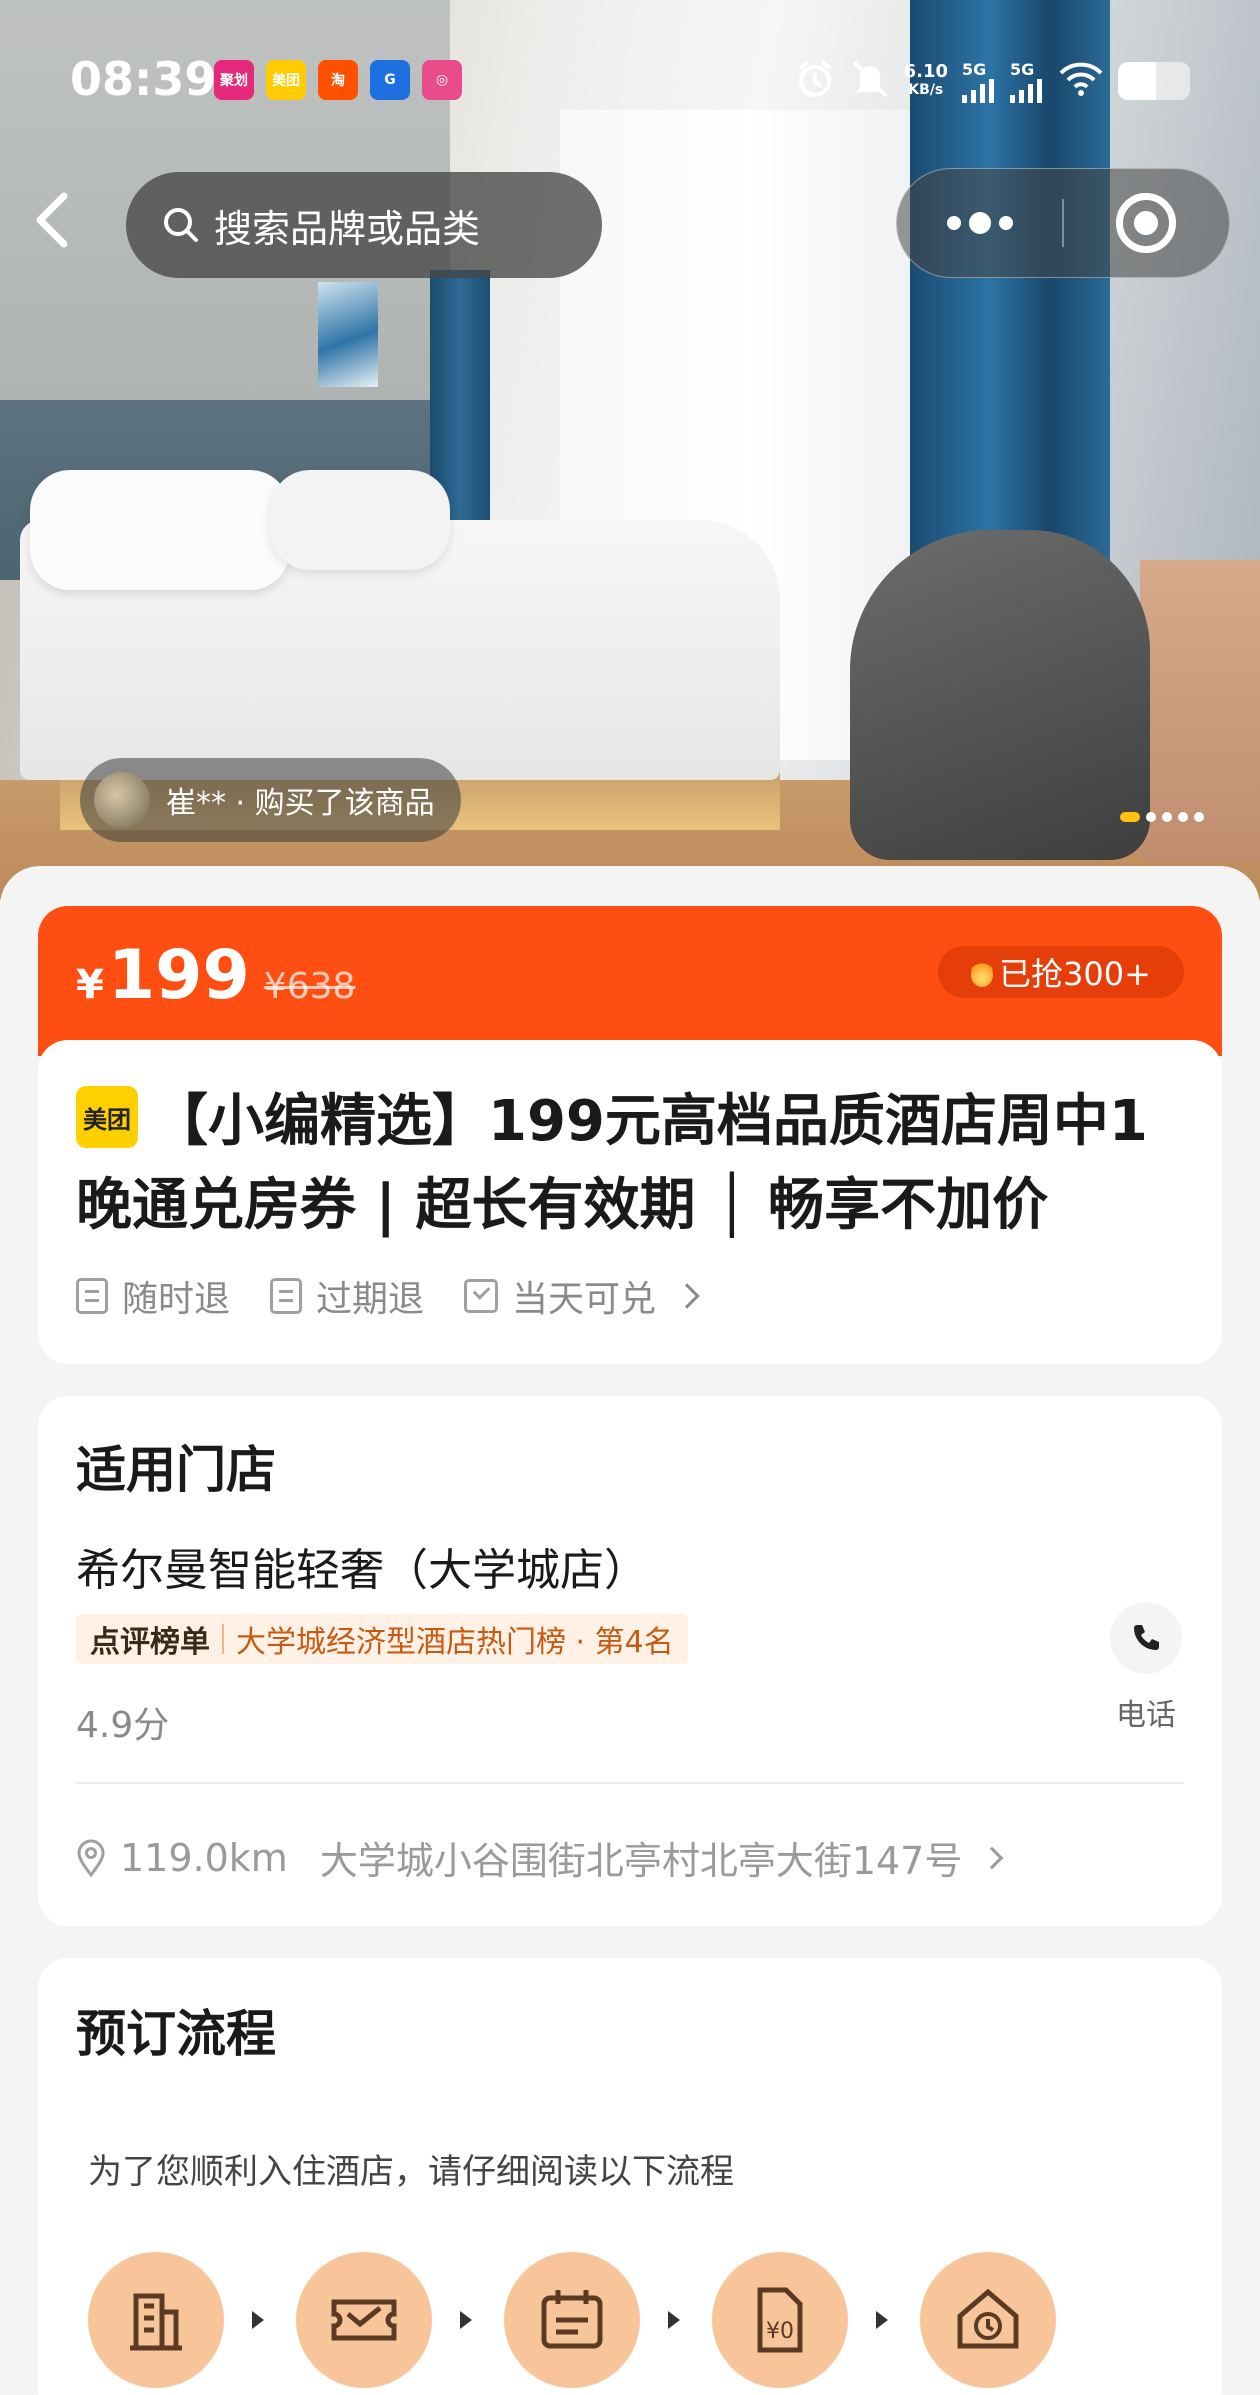 The width and height of the screenshot is (1260, 2395). I want to click on tag-refund-expired: 过期退, so click(347, 1296).